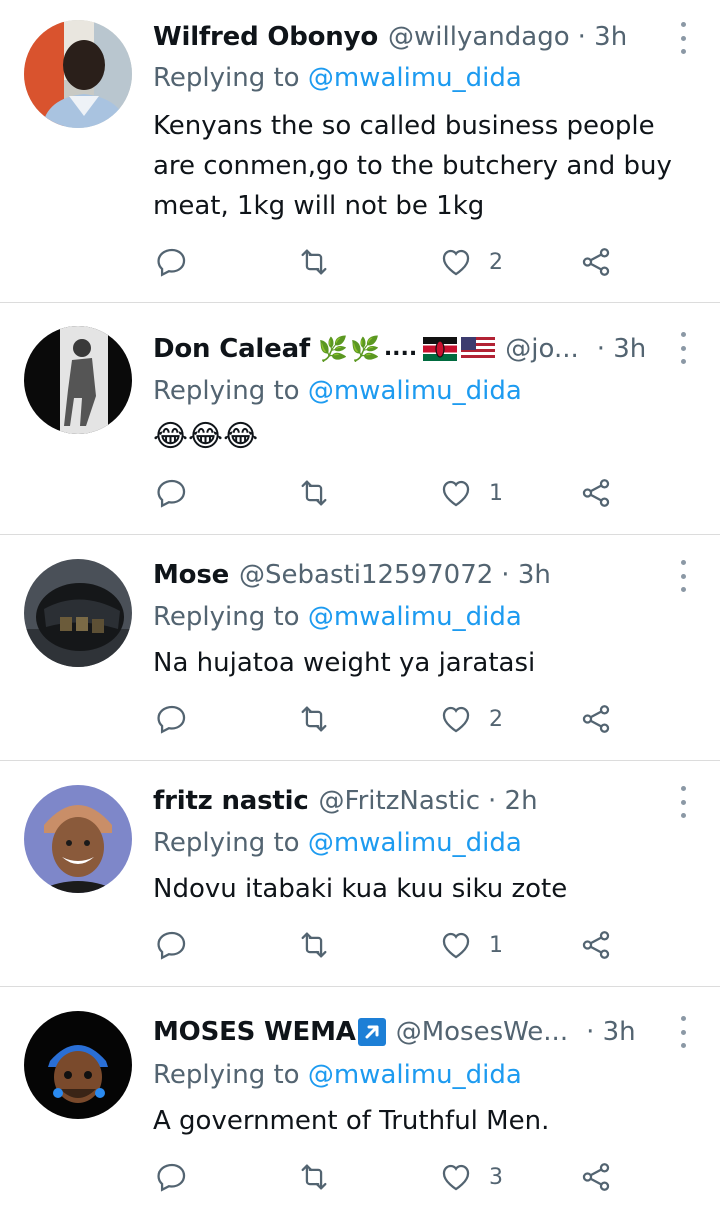  Describe the element at coordinates (496, 1177) in the screenshot. I see `like-count: 3` at that location.